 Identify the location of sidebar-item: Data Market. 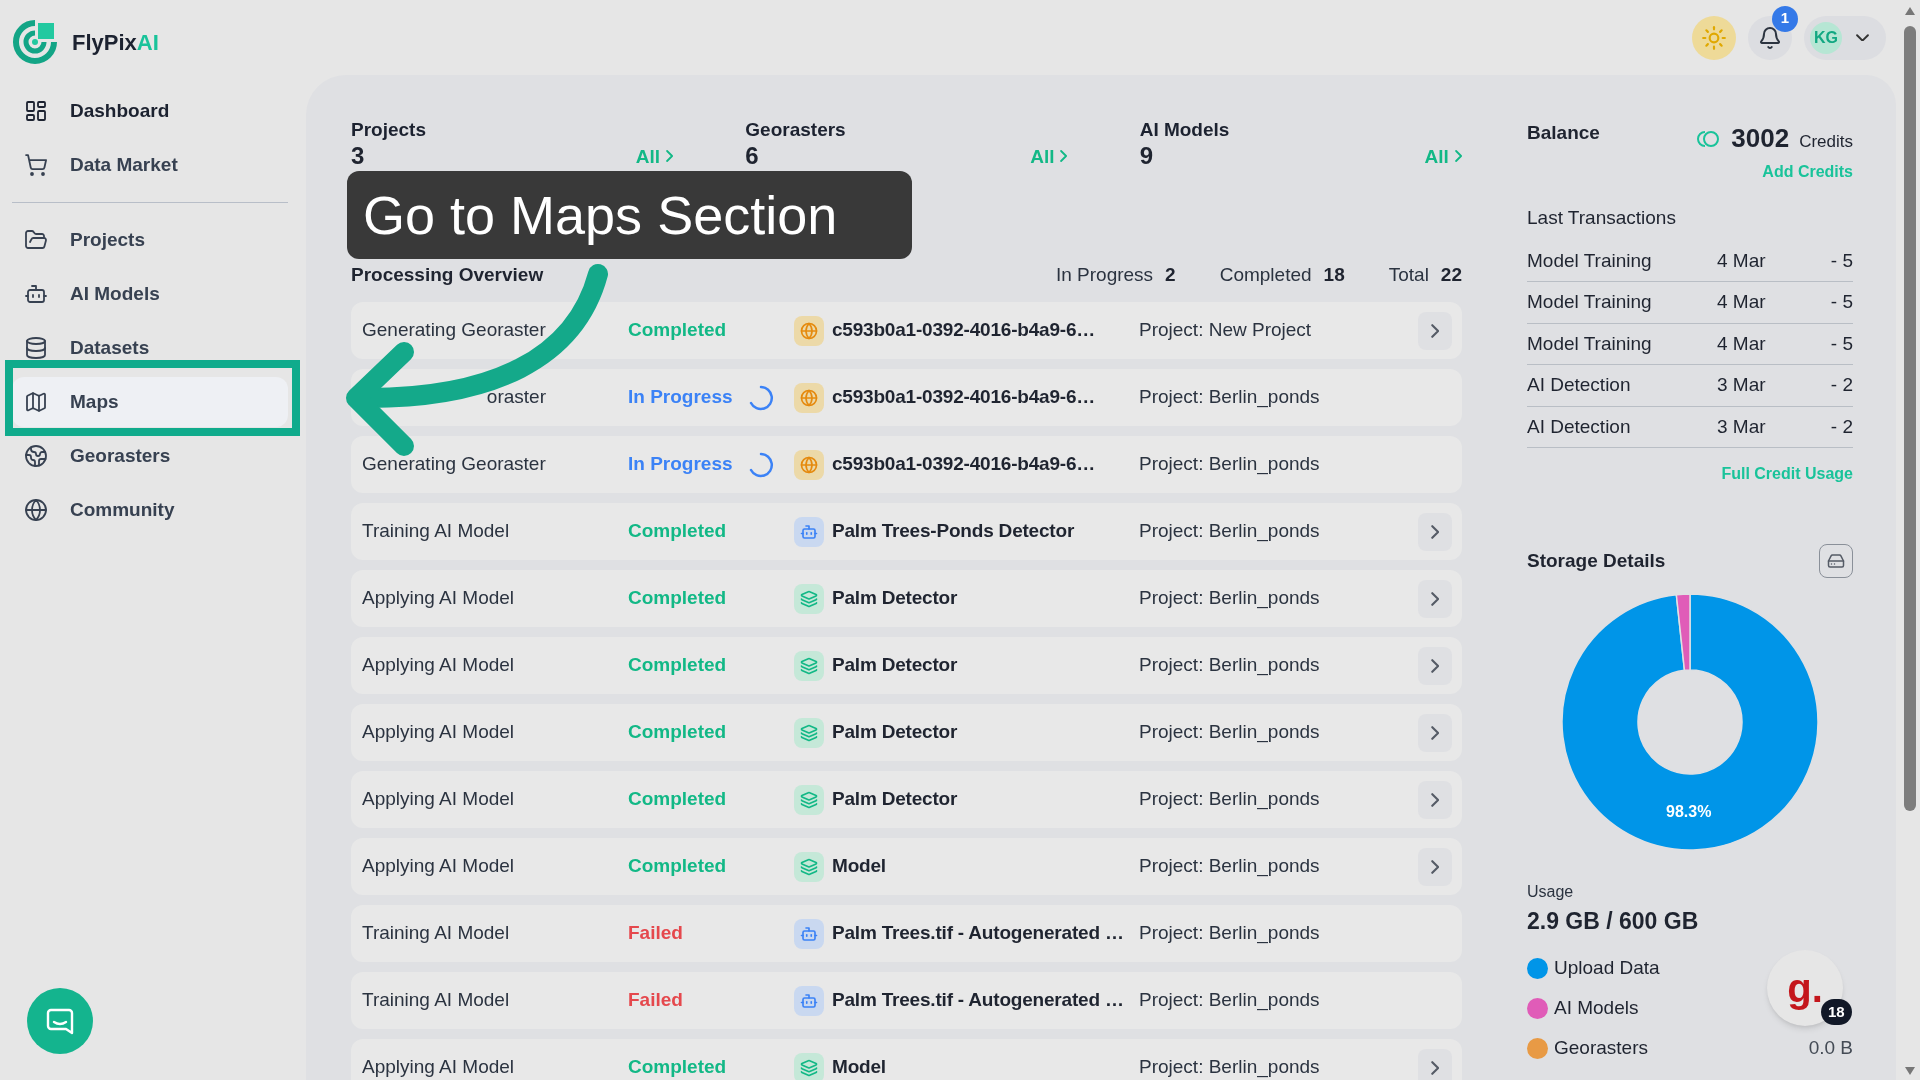
(150, 165).